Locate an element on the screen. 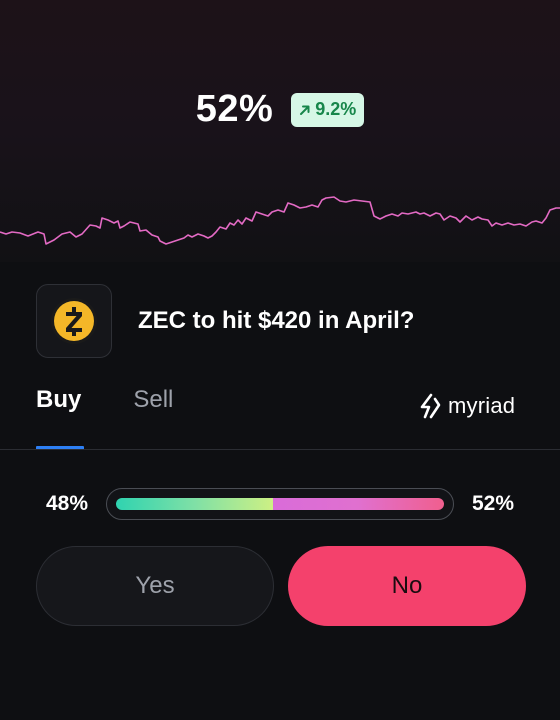  coin-avatar is located at coordinates (74, 321).